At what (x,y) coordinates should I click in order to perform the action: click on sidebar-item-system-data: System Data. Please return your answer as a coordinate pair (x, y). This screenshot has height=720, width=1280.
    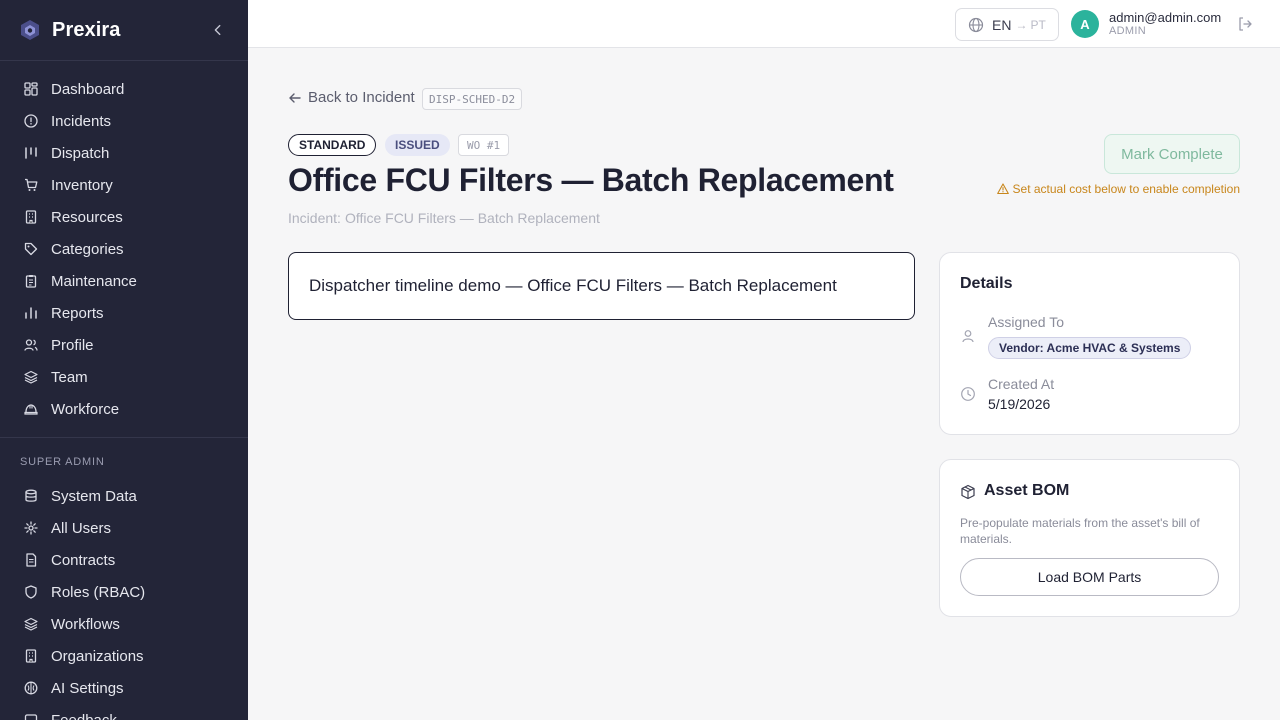
    Looking at the image, I should click on (124, 496).